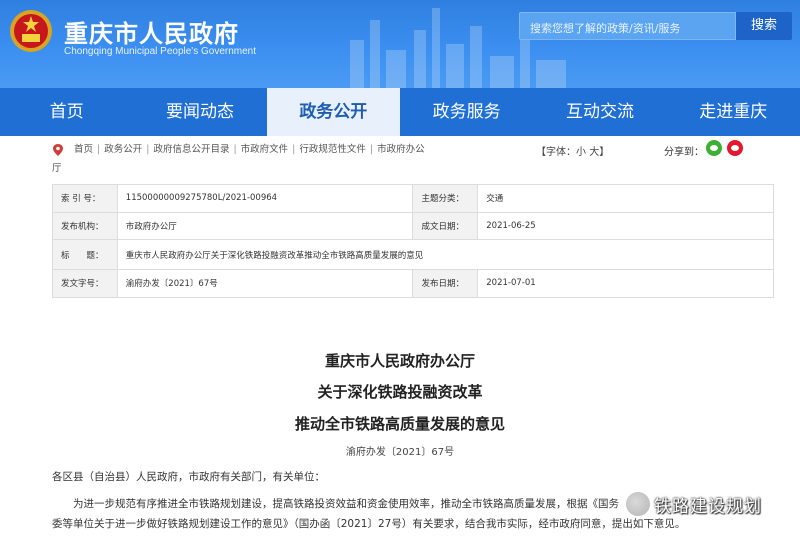 The height and width of the screenshot is (540, 800). I want to click on nav-item-gov-affairs-open: 政务公开, so click(333, 112).